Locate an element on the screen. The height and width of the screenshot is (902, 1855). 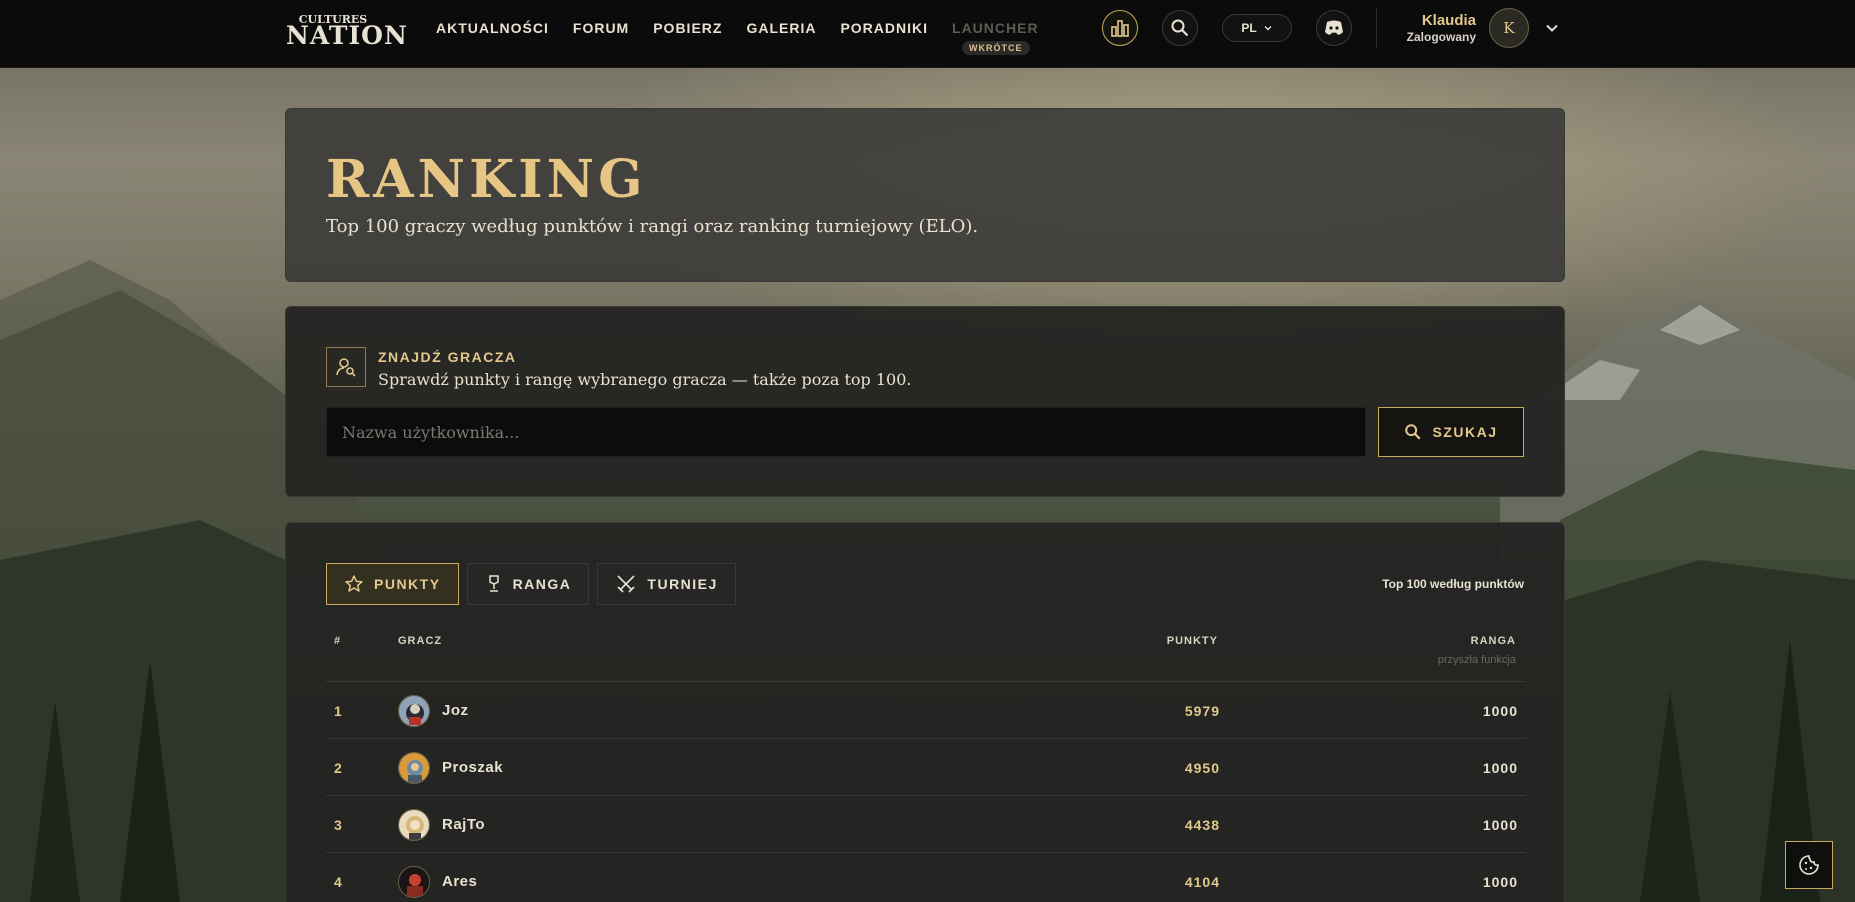
player-points: 4438 is located at coordinates (1202, 825).